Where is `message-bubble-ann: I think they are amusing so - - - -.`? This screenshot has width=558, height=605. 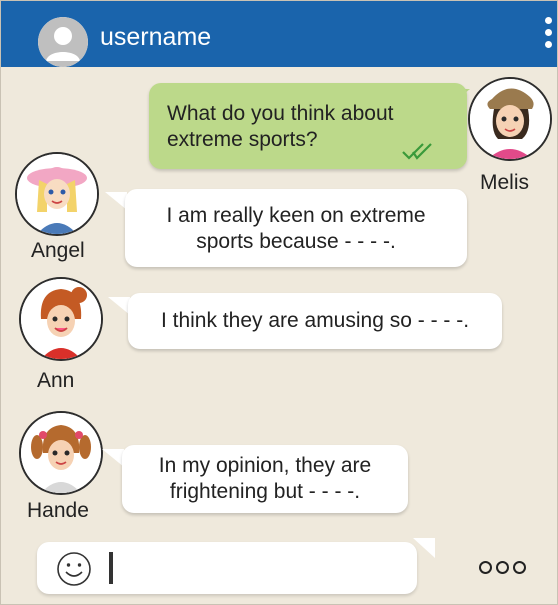
message-bubble-ann: I think they are amusing so - - - -. is located at coordinates (315, 321).